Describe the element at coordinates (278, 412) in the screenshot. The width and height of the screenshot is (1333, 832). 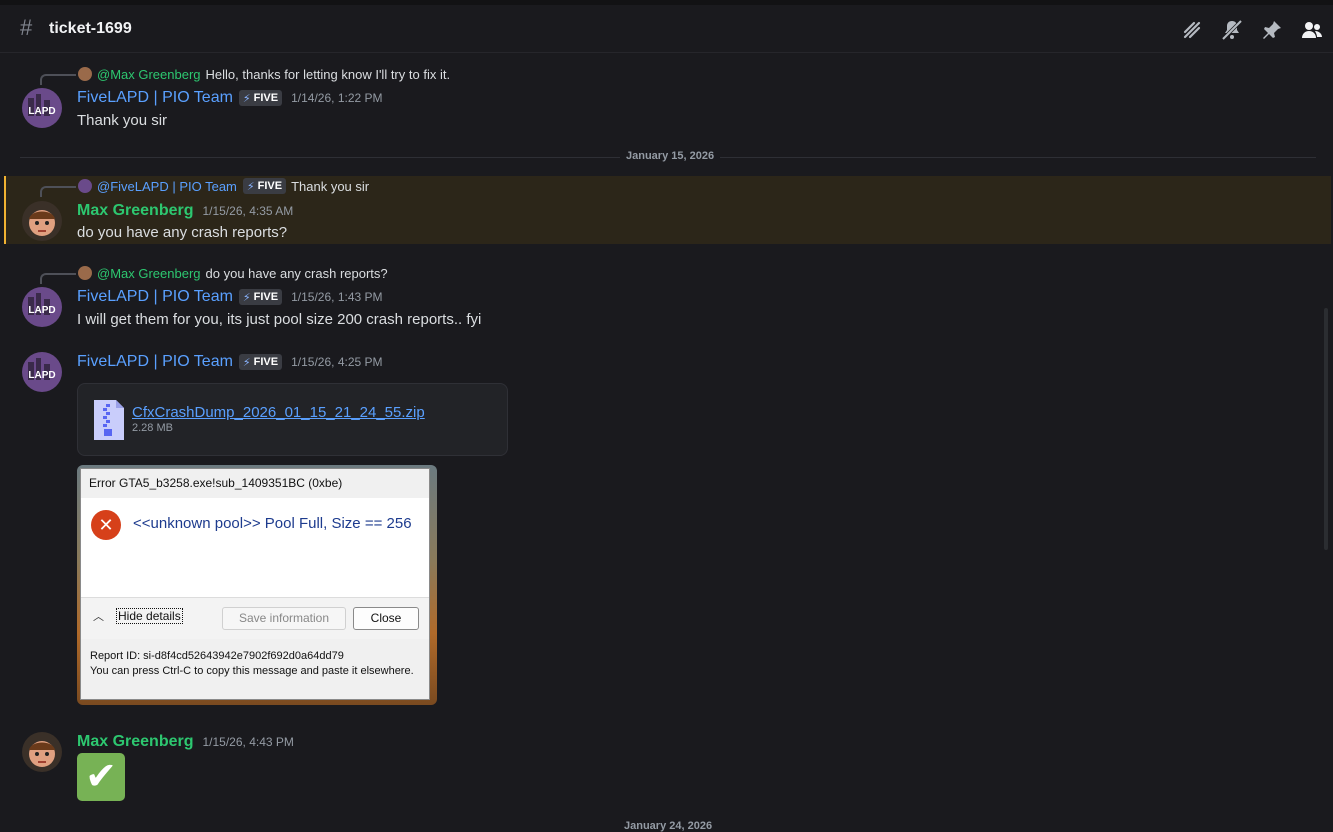
I see `attachment-filename: CfxCrashDump_2026_01_15_21_24_55.zip` at that location.